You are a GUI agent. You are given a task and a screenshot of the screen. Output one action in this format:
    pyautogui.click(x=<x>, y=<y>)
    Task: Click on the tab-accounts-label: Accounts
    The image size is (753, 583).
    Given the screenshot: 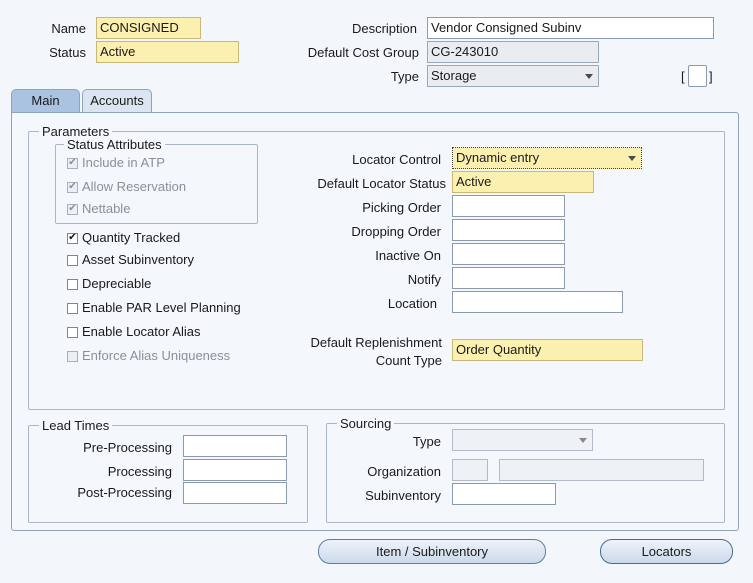 What is the action you would take?
    pyautogui.click(x=117, y=100)
    